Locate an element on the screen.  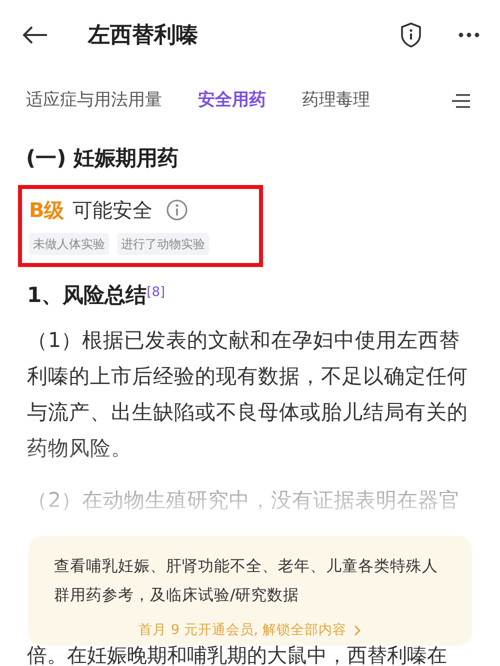
tag: 进行了动物实验 is located at coordinates (163, 244).